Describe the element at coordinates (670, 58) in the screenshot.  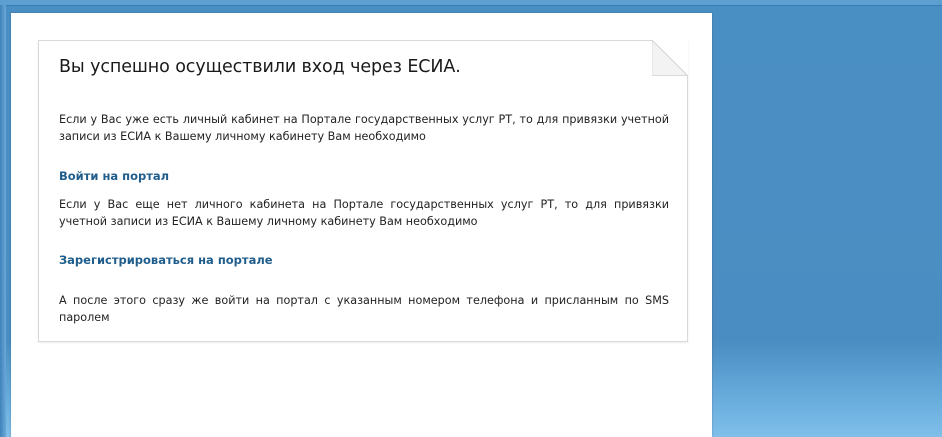
I see `page-fold-corner` at that location.